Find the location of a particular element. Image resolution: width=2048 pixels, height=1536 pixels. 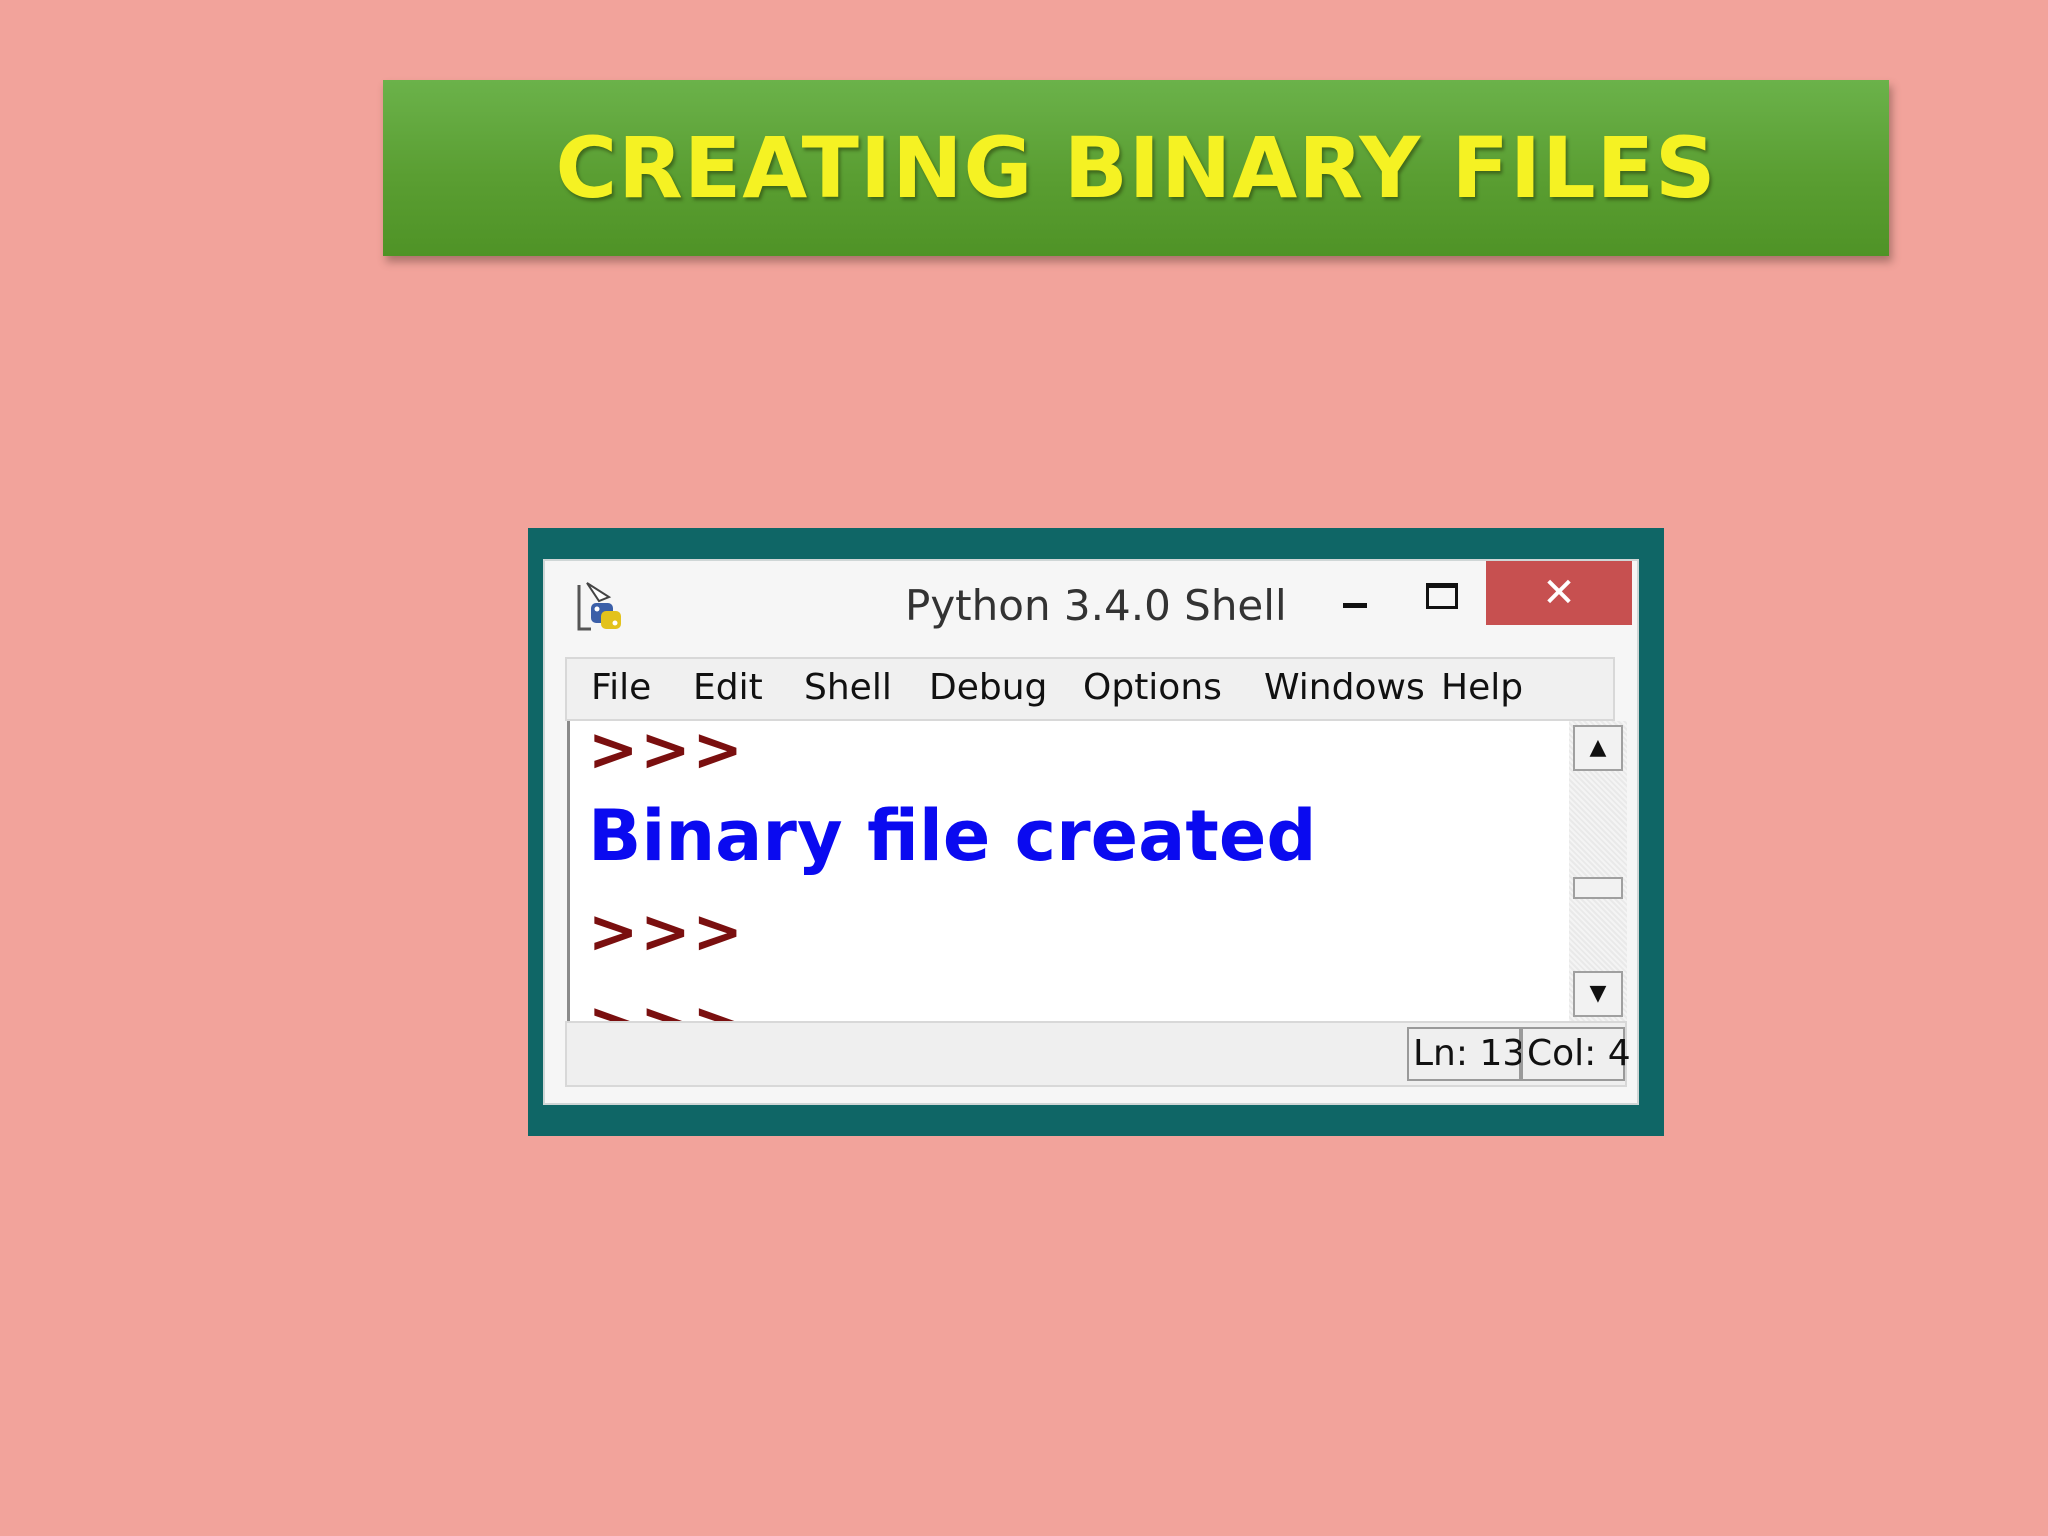

close-icon: ✕ is located at coordinates (1559, 593).